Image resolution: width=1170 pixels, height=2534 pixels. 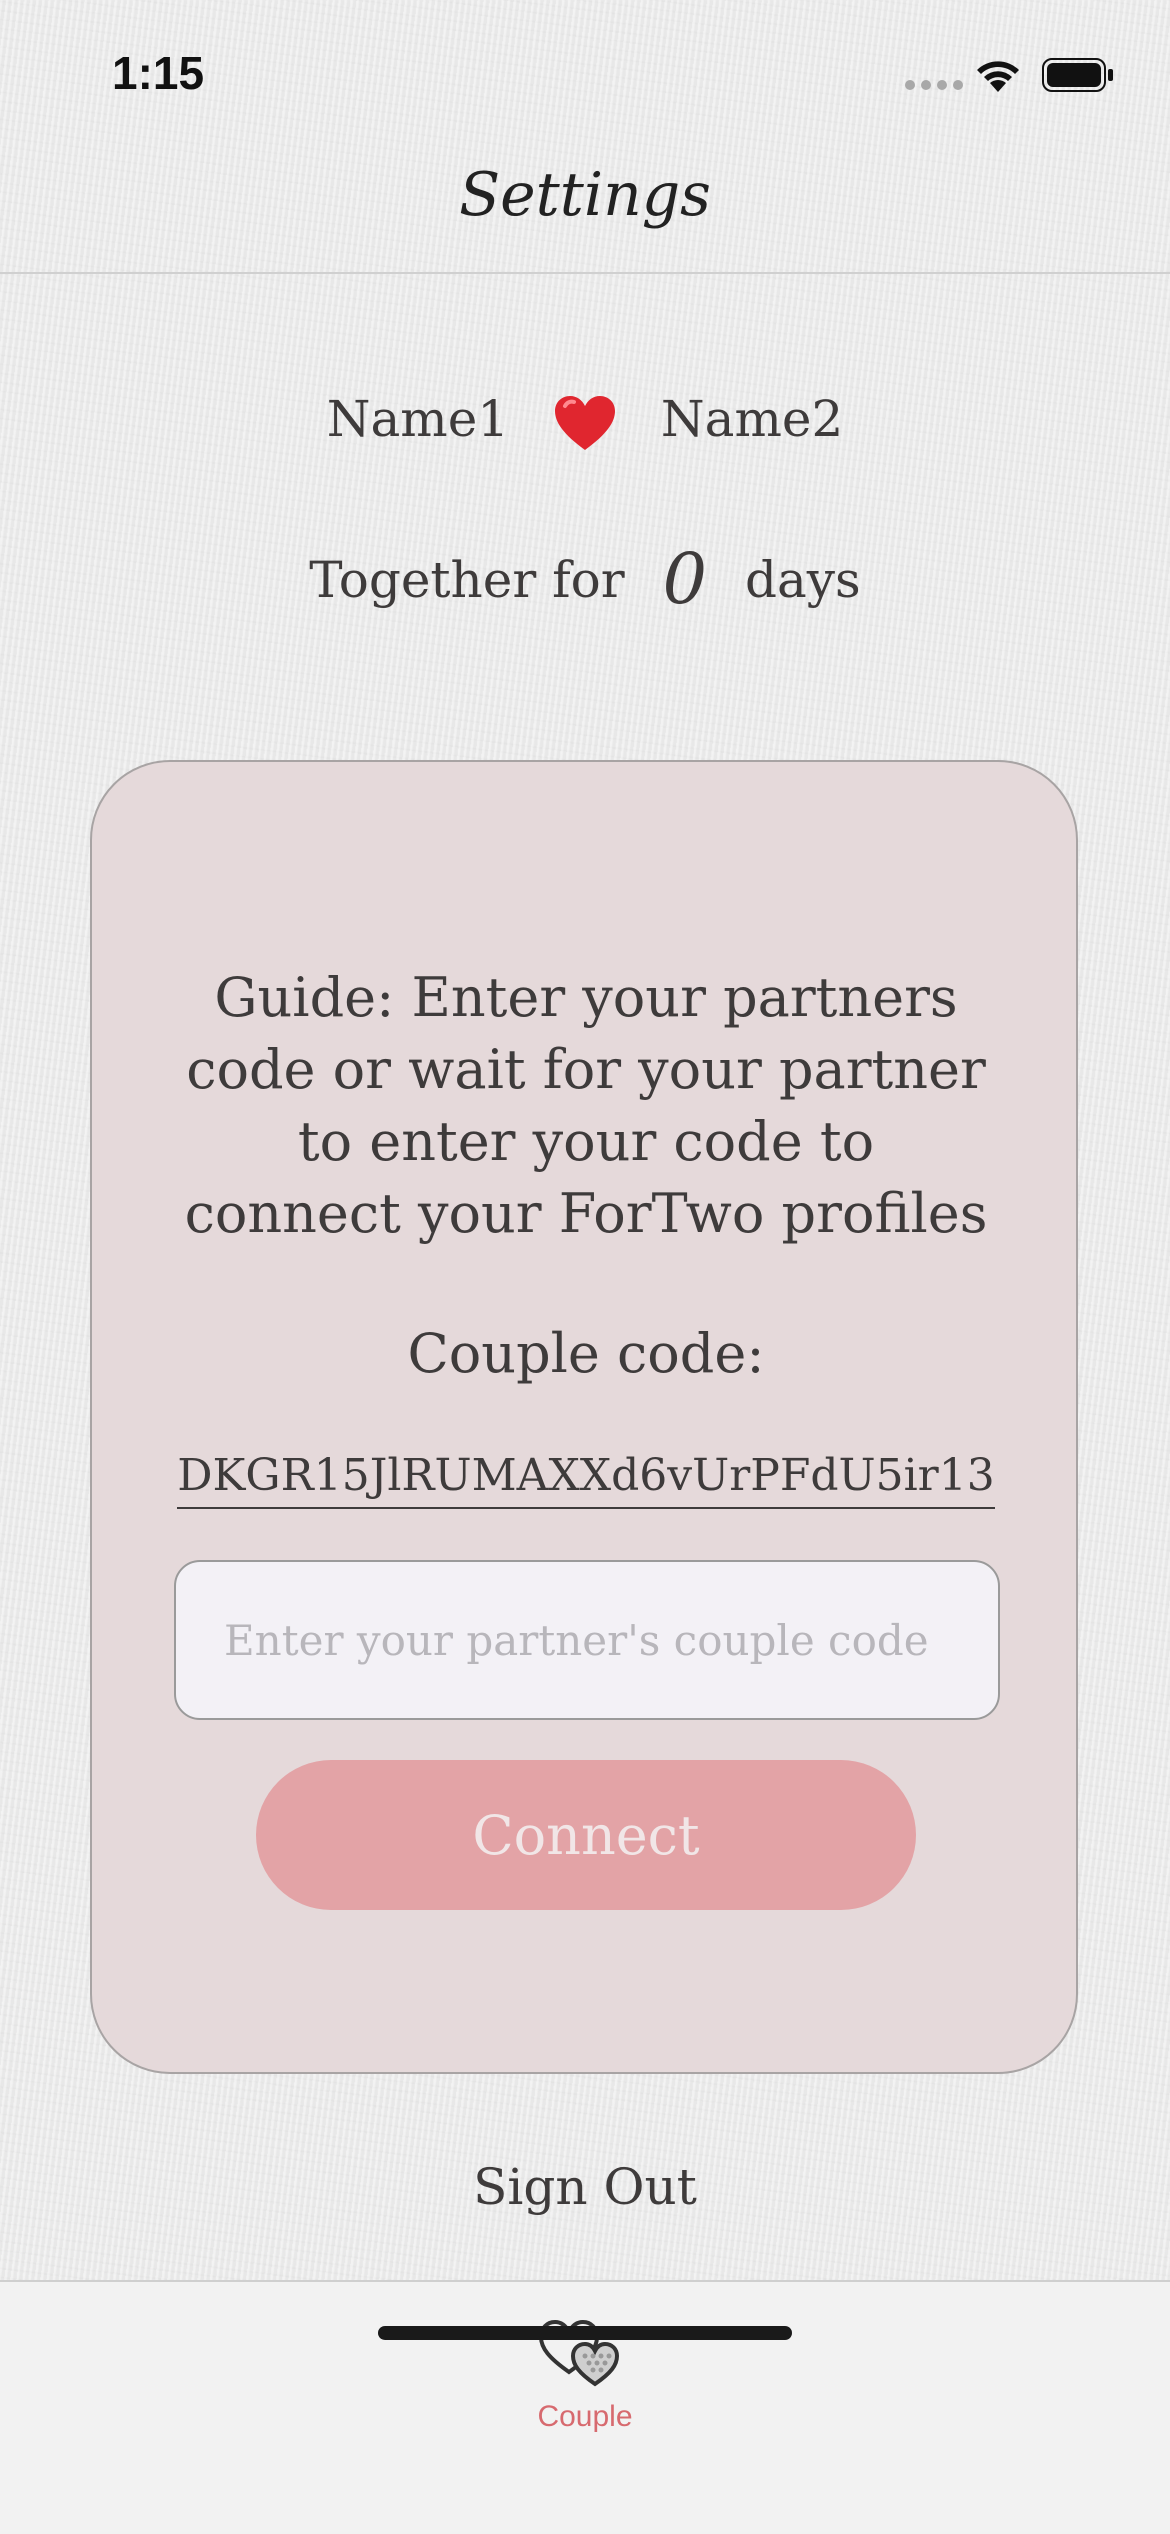 I want to click on status-bar: 1:15, so click(x=585, y=70).